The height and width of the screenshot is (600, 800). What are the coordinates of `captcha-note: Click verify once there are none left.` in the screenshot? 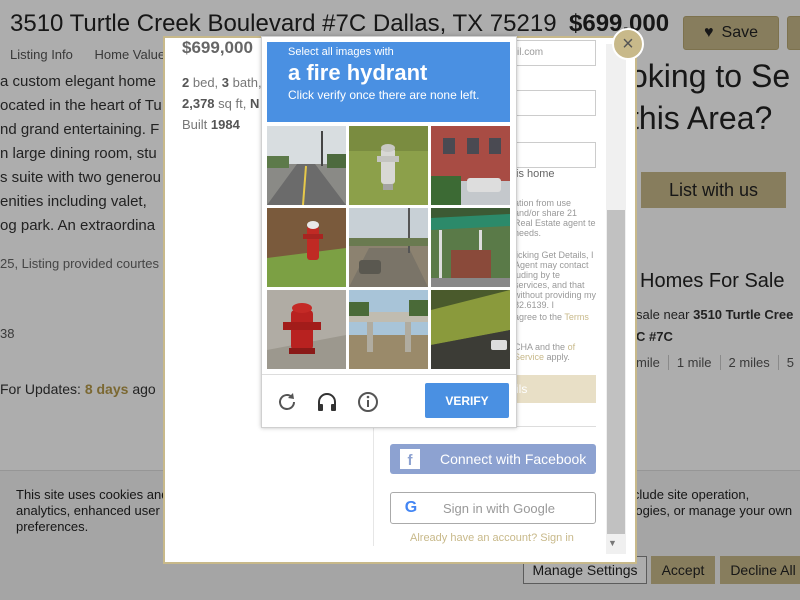 It's located at (384, 95).